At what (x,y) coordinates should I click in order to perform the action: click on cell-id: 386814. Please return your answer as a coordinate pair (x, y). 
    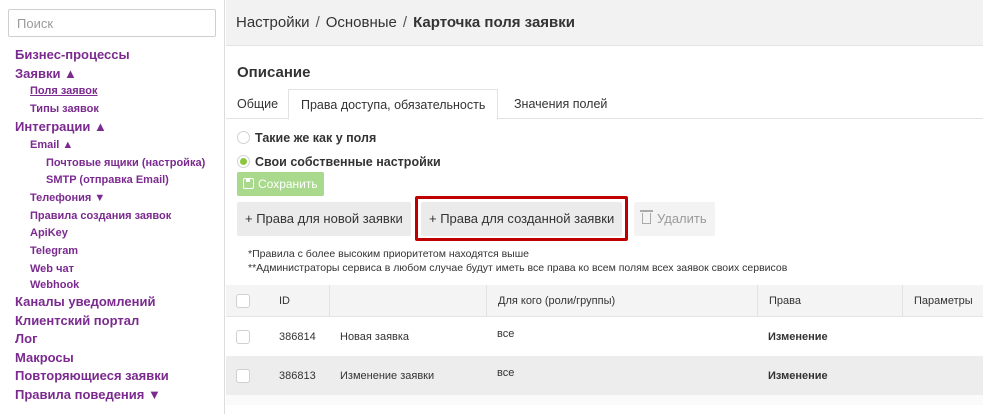
    Looking at the image, I should click on (297, 336).